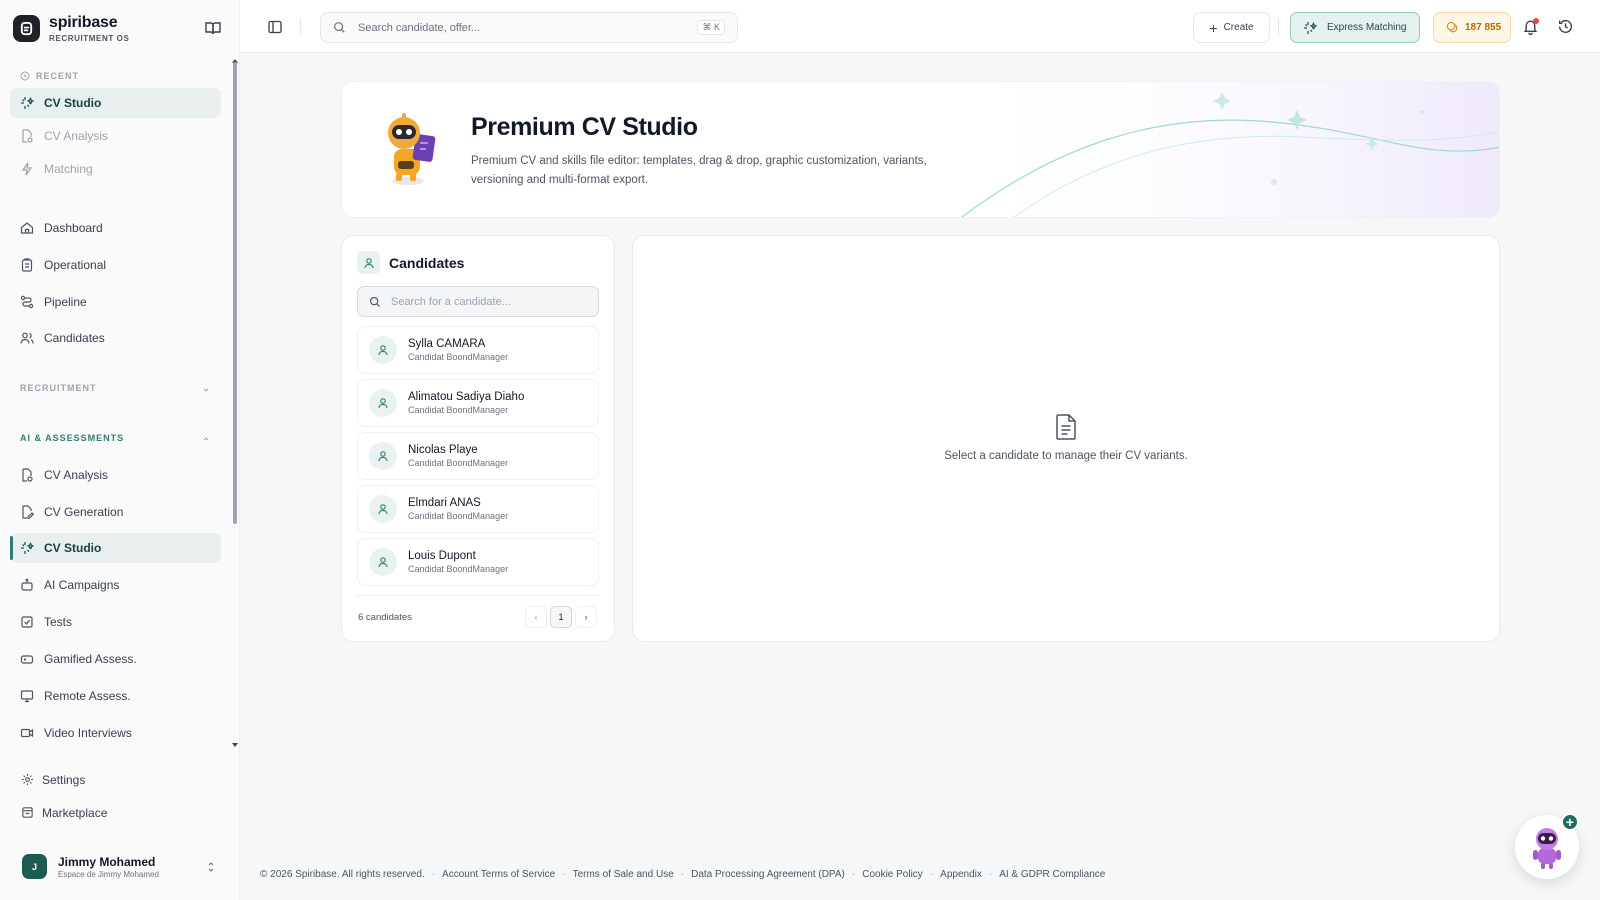 The width and height of the screenshot is (1600, 900). I want to click on candidate-name: Nicolas Playe, so click(443, 450).